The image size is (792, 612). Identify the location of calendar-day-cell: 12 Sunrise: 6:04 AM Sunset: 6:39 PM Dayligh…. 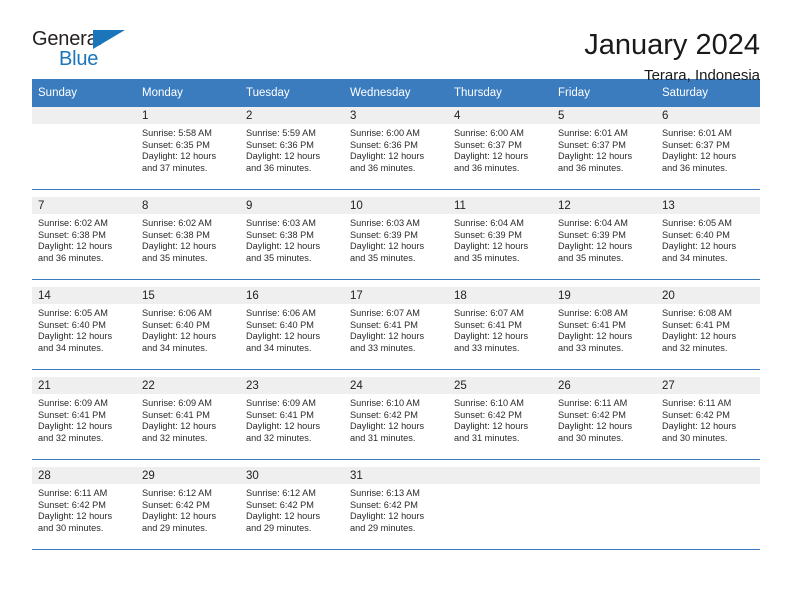
(604, 238).